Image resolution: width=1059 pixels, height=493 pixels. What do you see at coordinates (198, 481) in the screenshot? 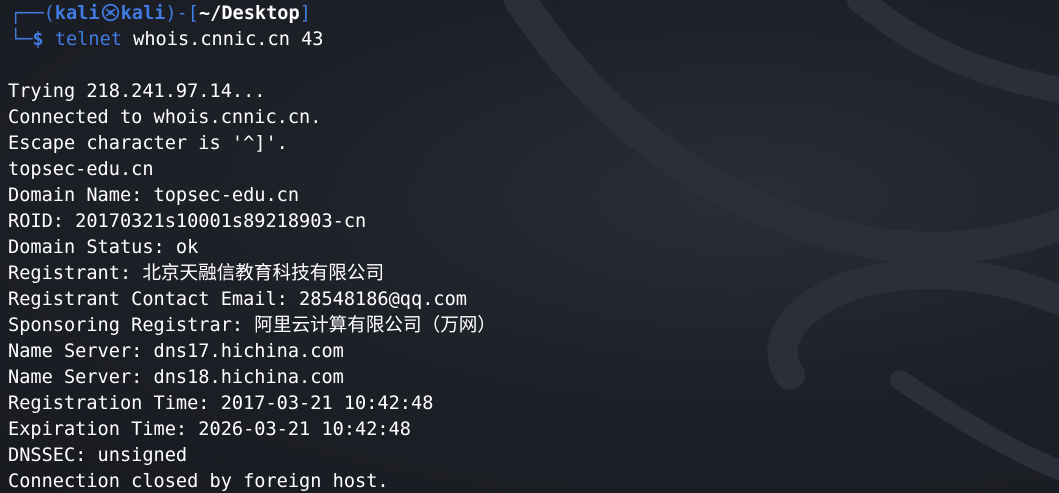
I see `output-line: Connection closed by foreign host.` at bounding box center [198, 481].